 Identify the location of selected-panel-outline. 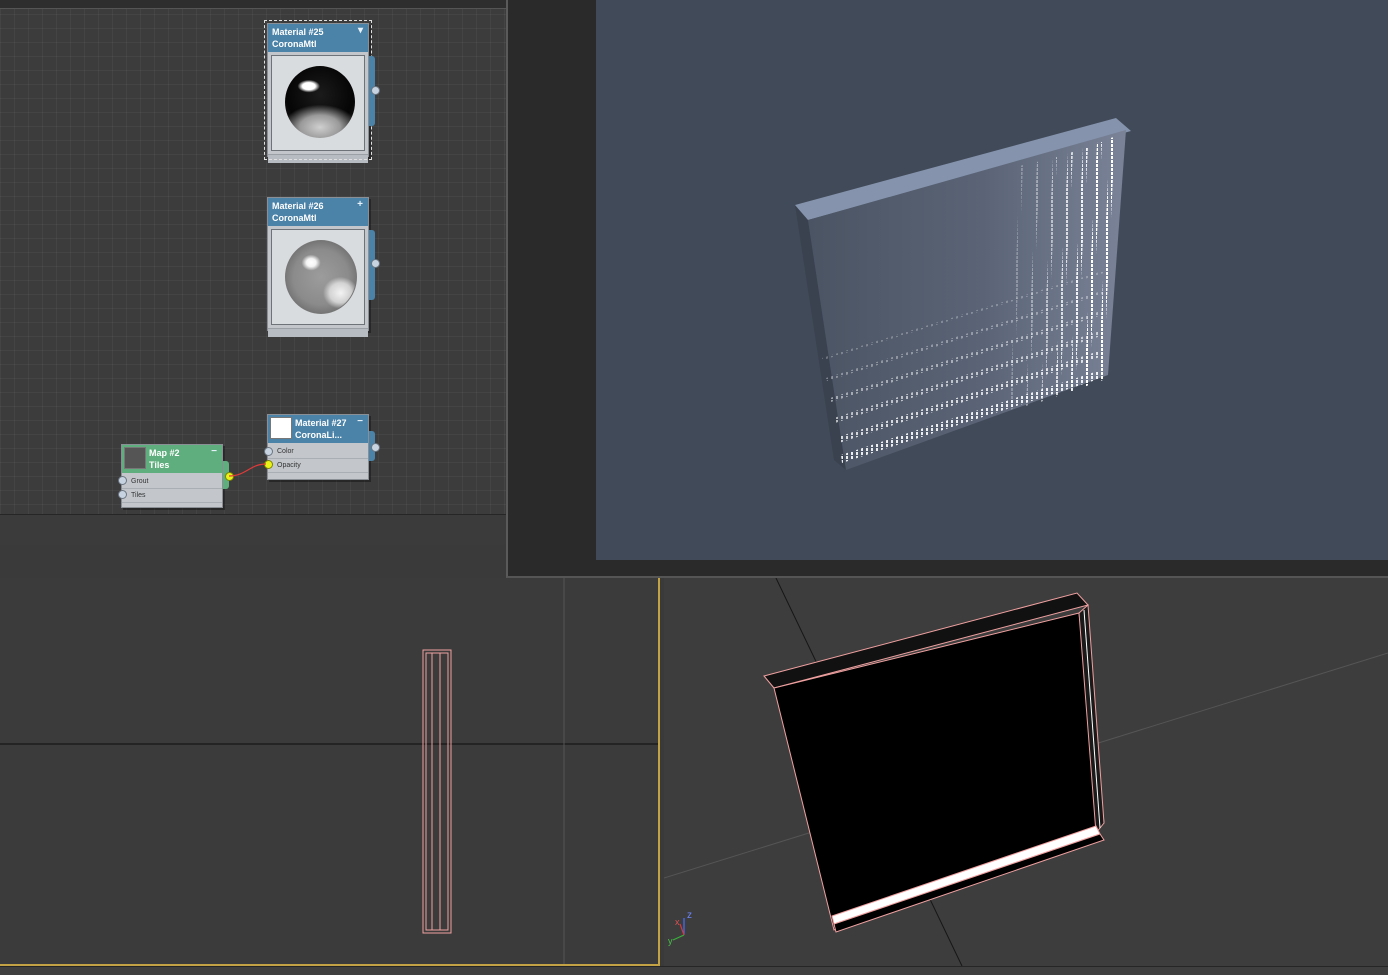
(437, 791).